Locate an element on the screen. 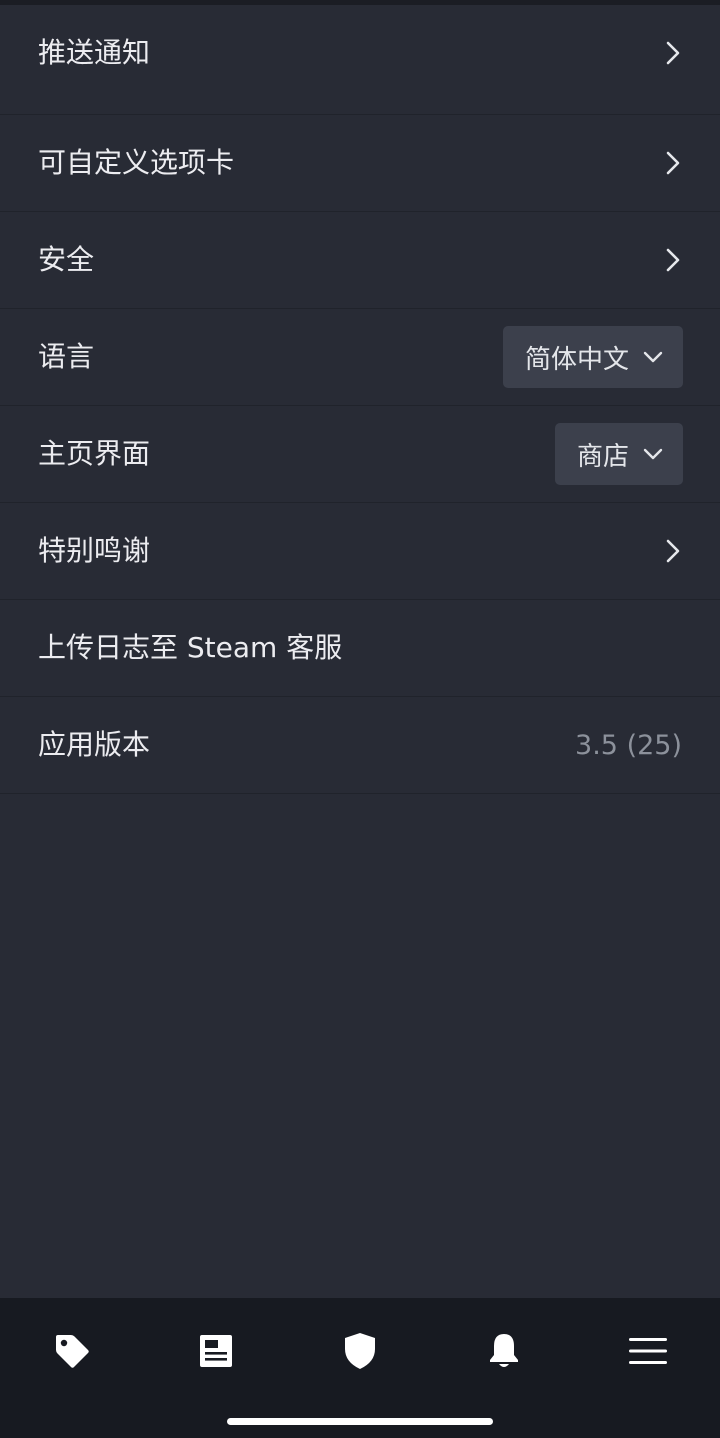 The height and width of the screenshot is (1438, 720). setting-label: 语言 is located at coordinates (66, 356).